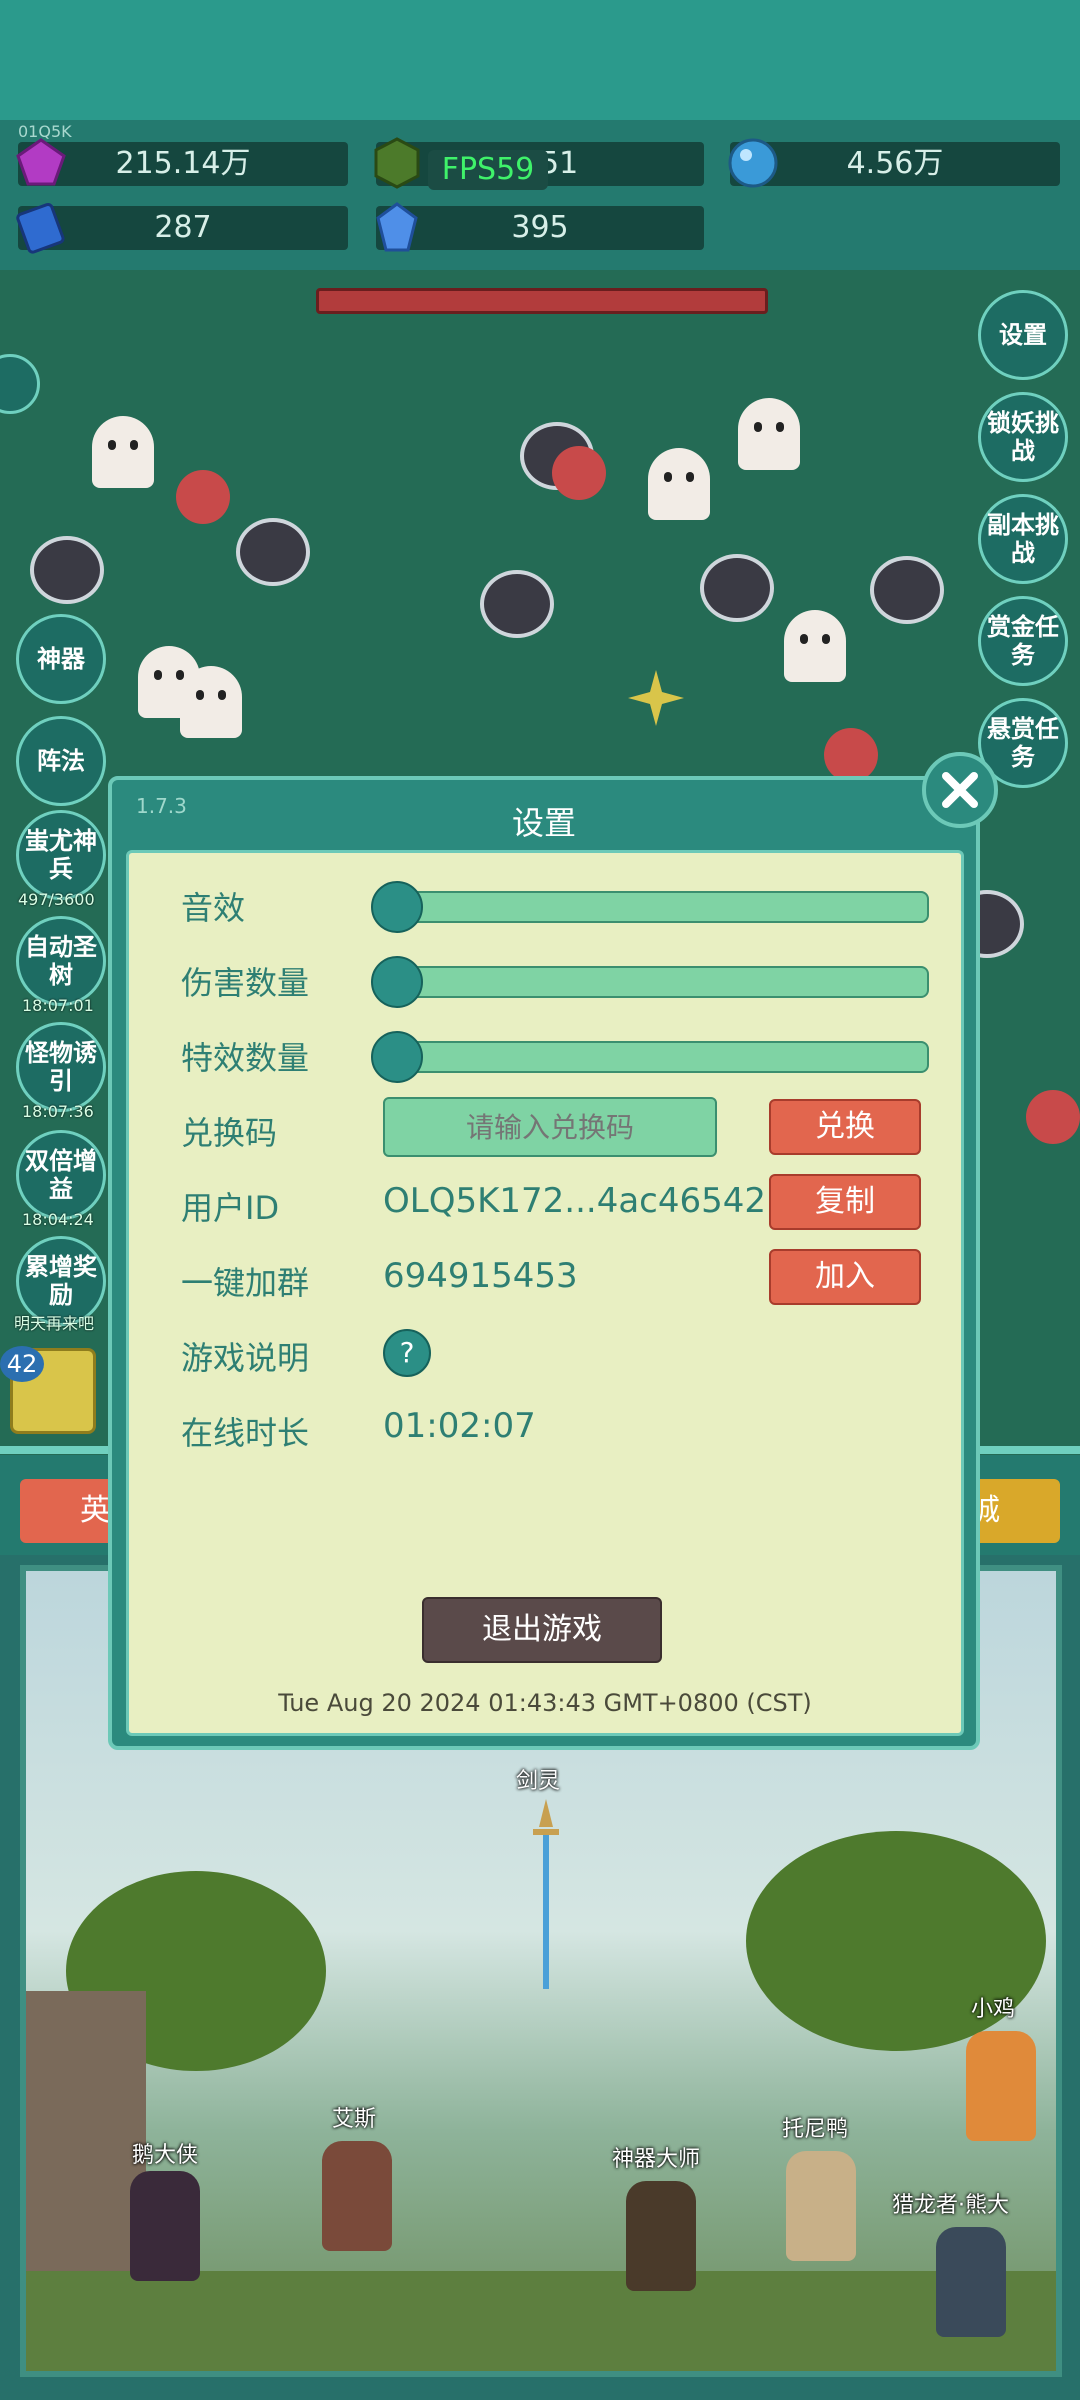 This screenshot has width=1080, height=2400. Describe the element at coordinates (165, 2155) in the screenshot. I see `hero-name-goose-knight: 鹅大侠` at that location.